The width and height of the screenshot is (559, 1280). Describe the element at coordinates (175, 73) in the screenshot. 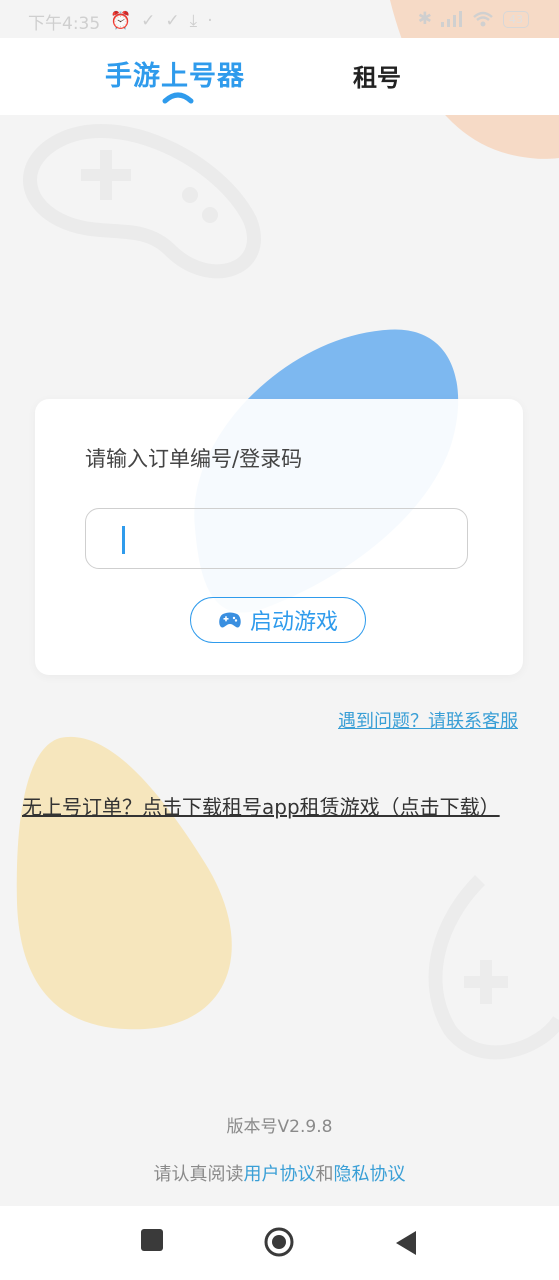

I see `tab-game-launcher: 手游上号器` at that location.